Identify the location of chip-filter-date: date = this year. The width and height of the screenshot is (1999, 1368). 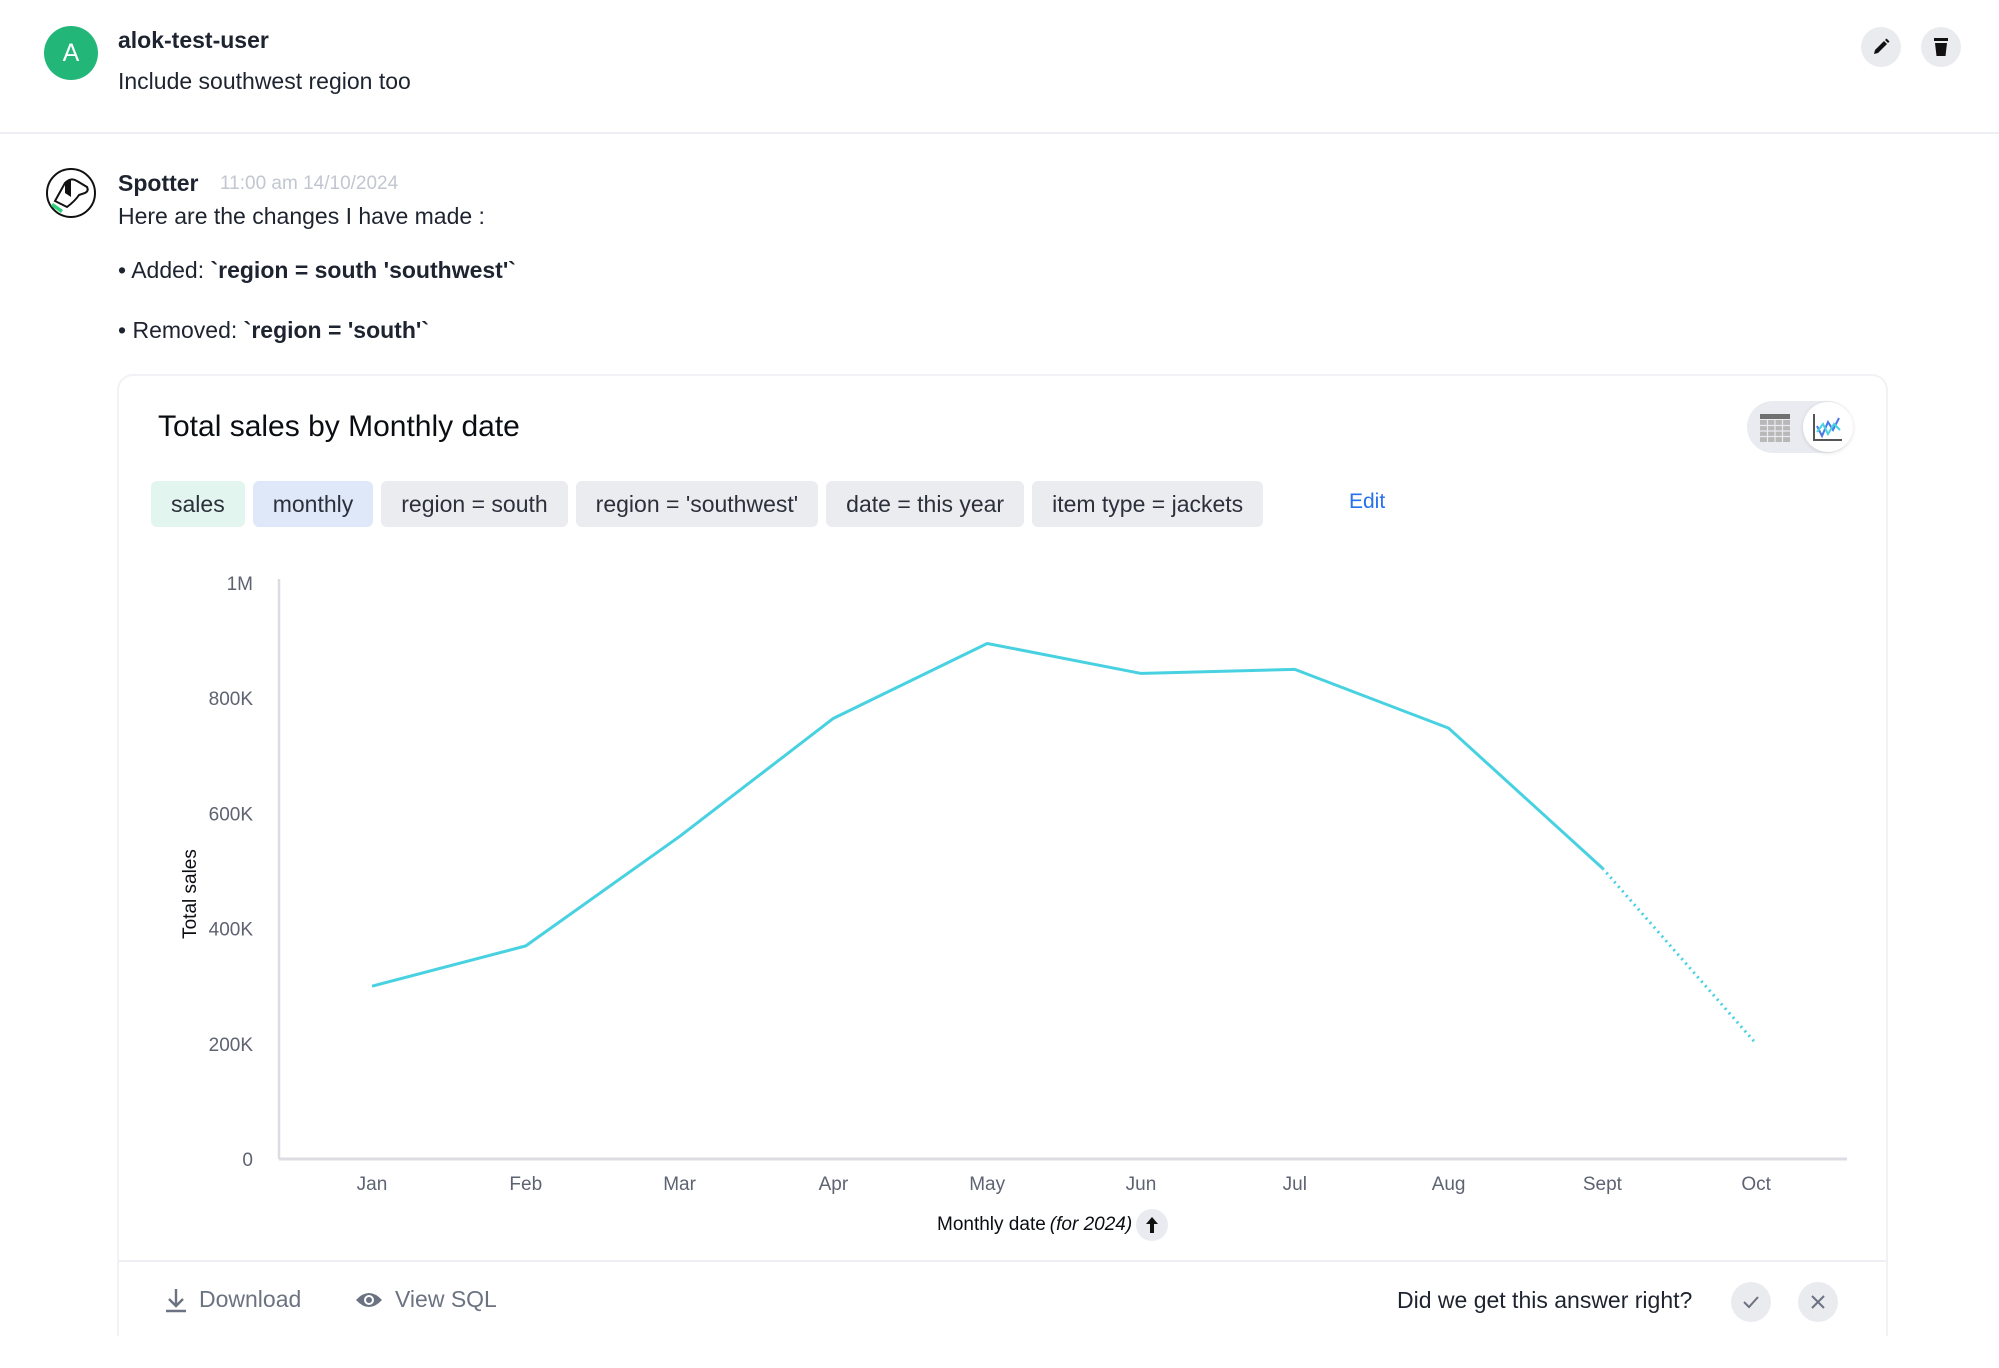
(925, 504).